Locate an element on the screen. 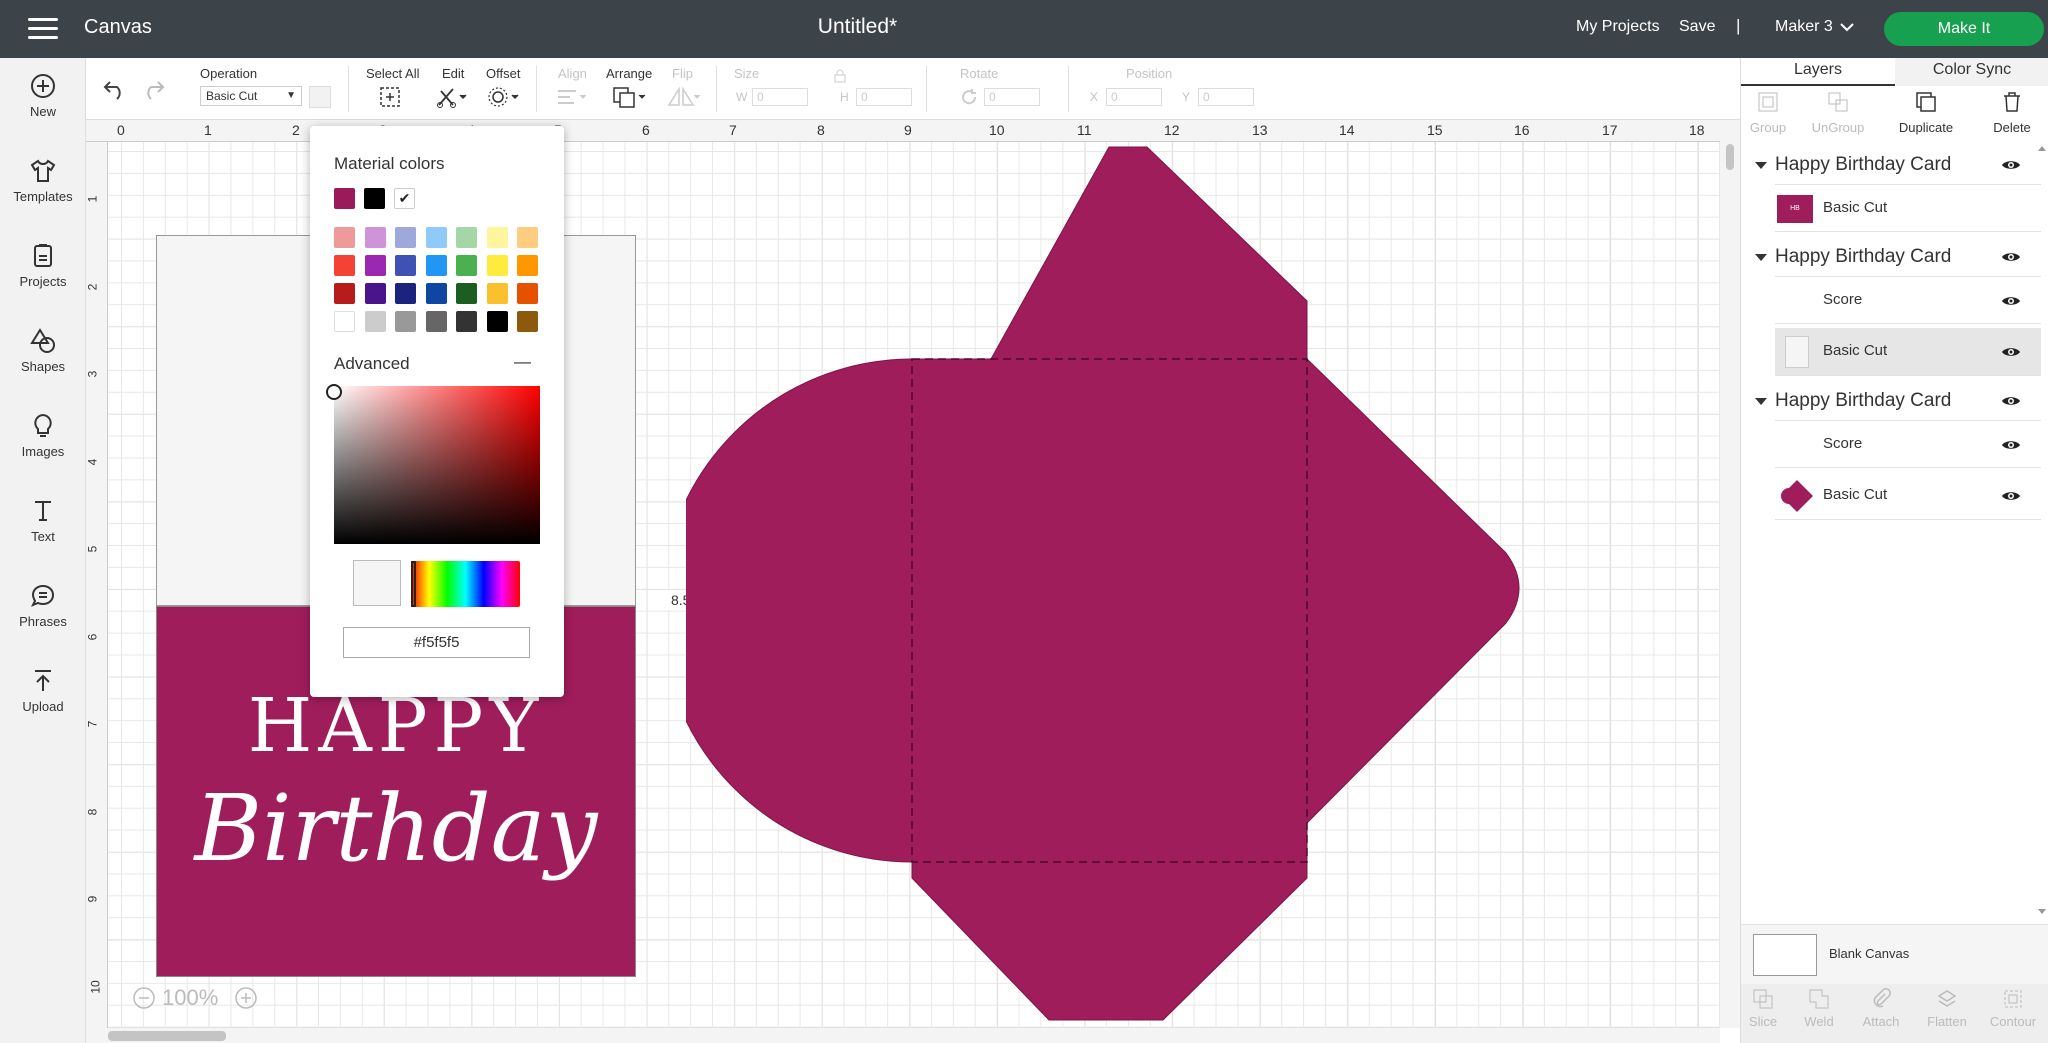 Image resolution: width=2048 pixels, height=1043 pixels. tab-layers: Layers is located at coordinates (1818, 72).